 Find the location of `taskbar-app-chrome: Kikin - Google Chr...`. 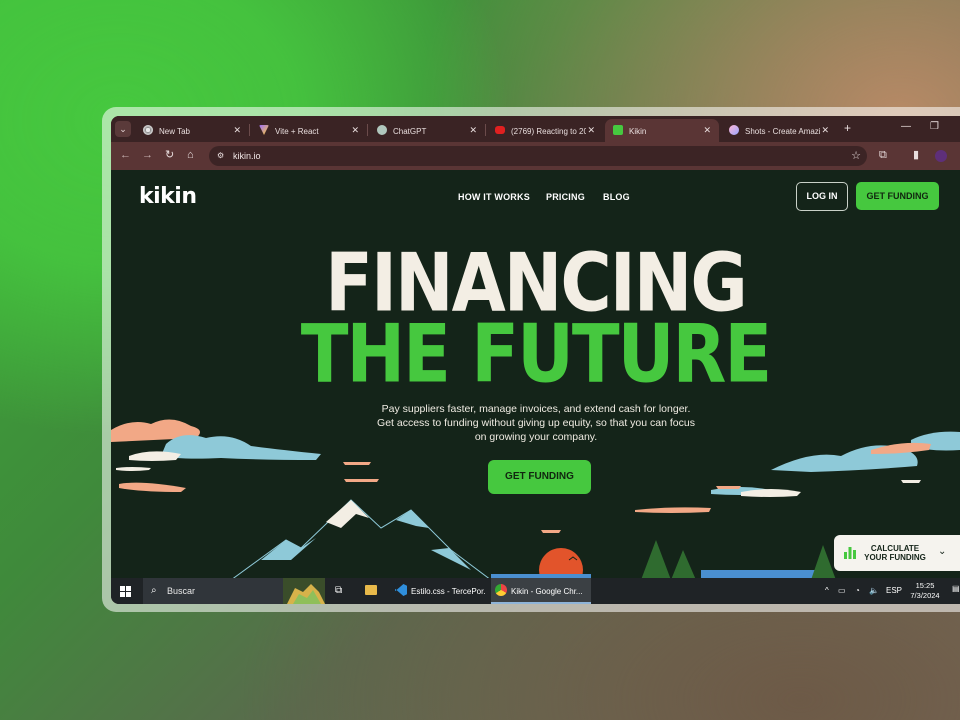

taskbar-app-chrome: Kikin - Google Chr... is located at coordinates (541, 591).